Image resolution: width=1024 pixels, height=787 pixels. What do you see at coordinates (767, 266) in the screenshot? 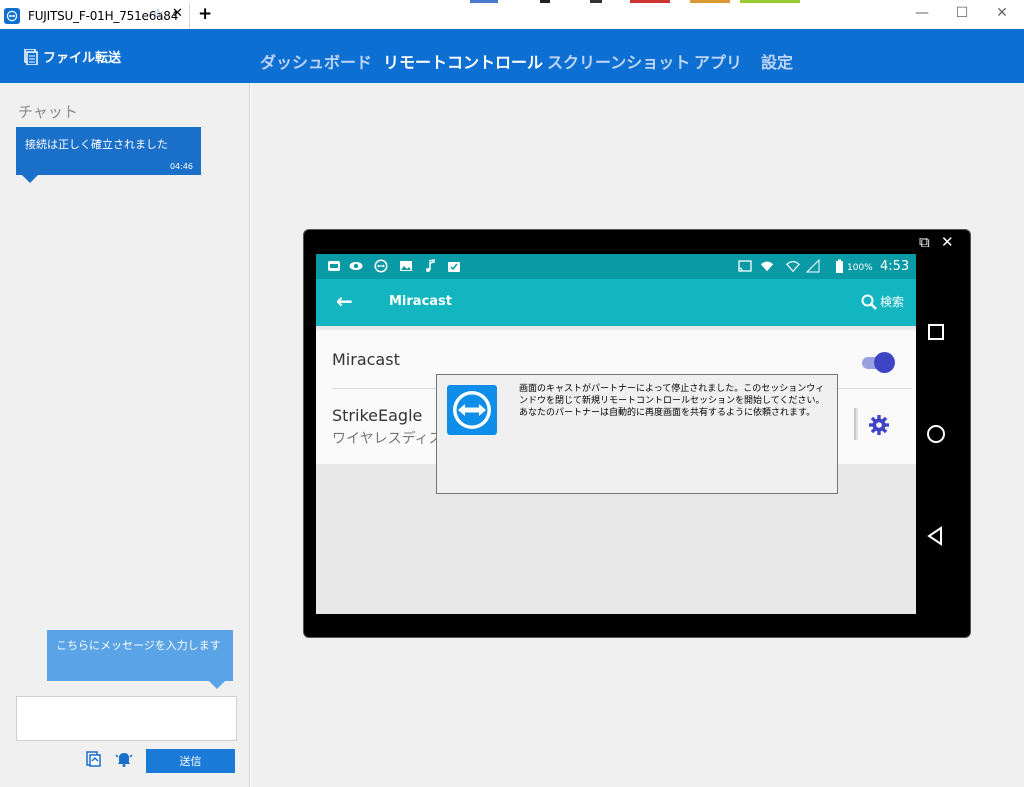
I see `wifi-icon` at bounding box center [767, 266].